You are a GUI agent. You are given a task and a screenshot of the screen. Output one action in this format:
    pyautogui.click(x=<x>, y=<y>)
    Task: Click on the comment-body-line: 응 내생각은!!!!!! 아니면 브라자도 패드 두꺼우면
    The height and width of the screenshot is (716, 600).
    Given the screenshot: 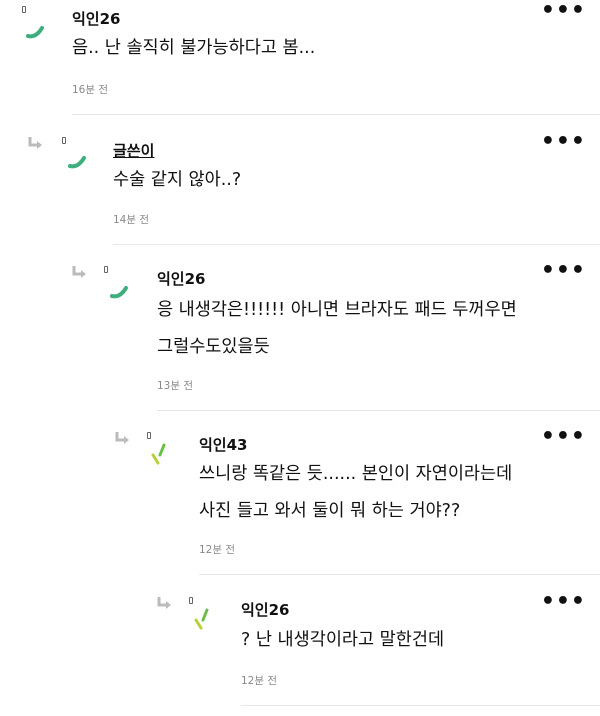 What is the action you would take?
    pyautogui.click(x=337, y=310)
    